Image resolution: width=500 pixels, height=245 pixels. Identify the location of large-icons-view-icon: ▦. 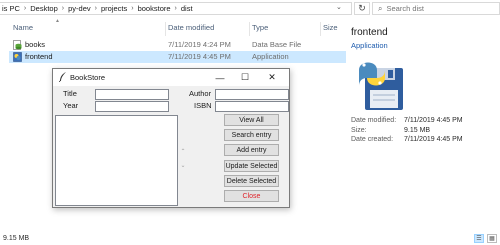
(492, 239).